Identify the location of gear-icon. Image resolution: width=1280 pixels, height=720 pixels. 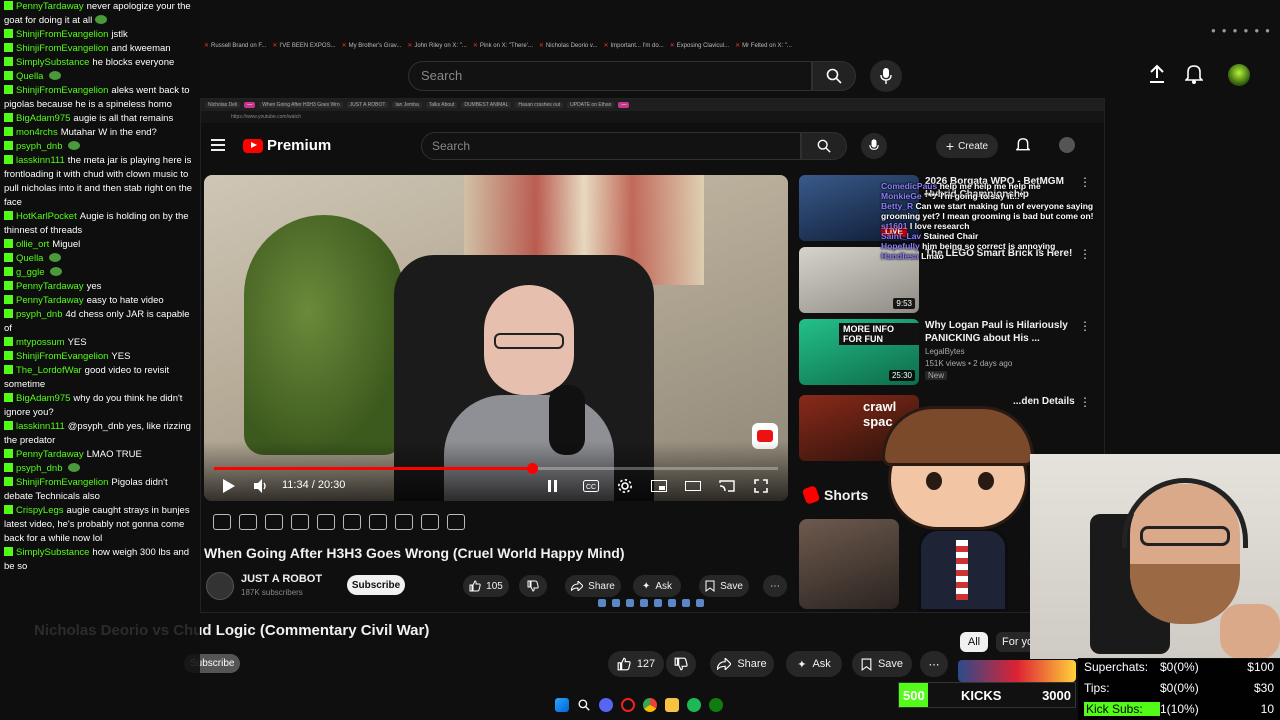
(456, 522).